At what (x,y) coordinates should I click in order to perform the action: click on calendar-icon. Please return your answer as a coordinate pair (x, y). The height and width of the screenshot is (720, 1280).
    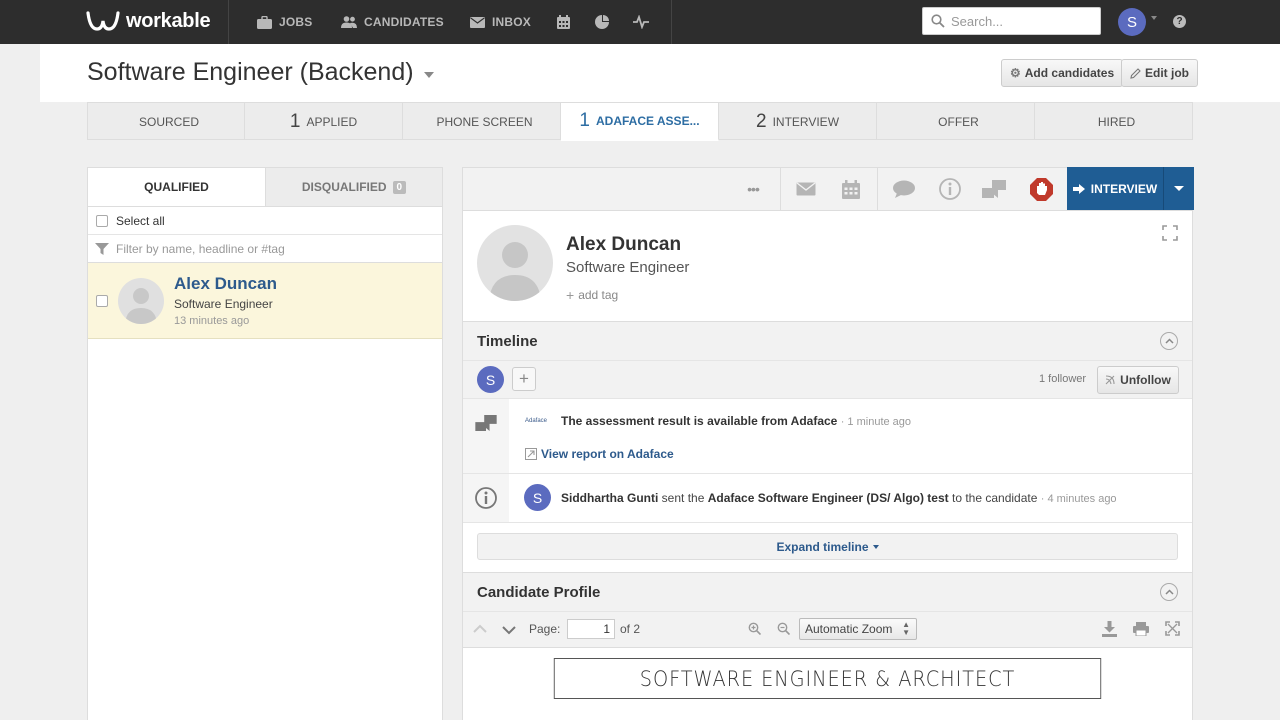
    Looking at the image, I should click on (851, 189).